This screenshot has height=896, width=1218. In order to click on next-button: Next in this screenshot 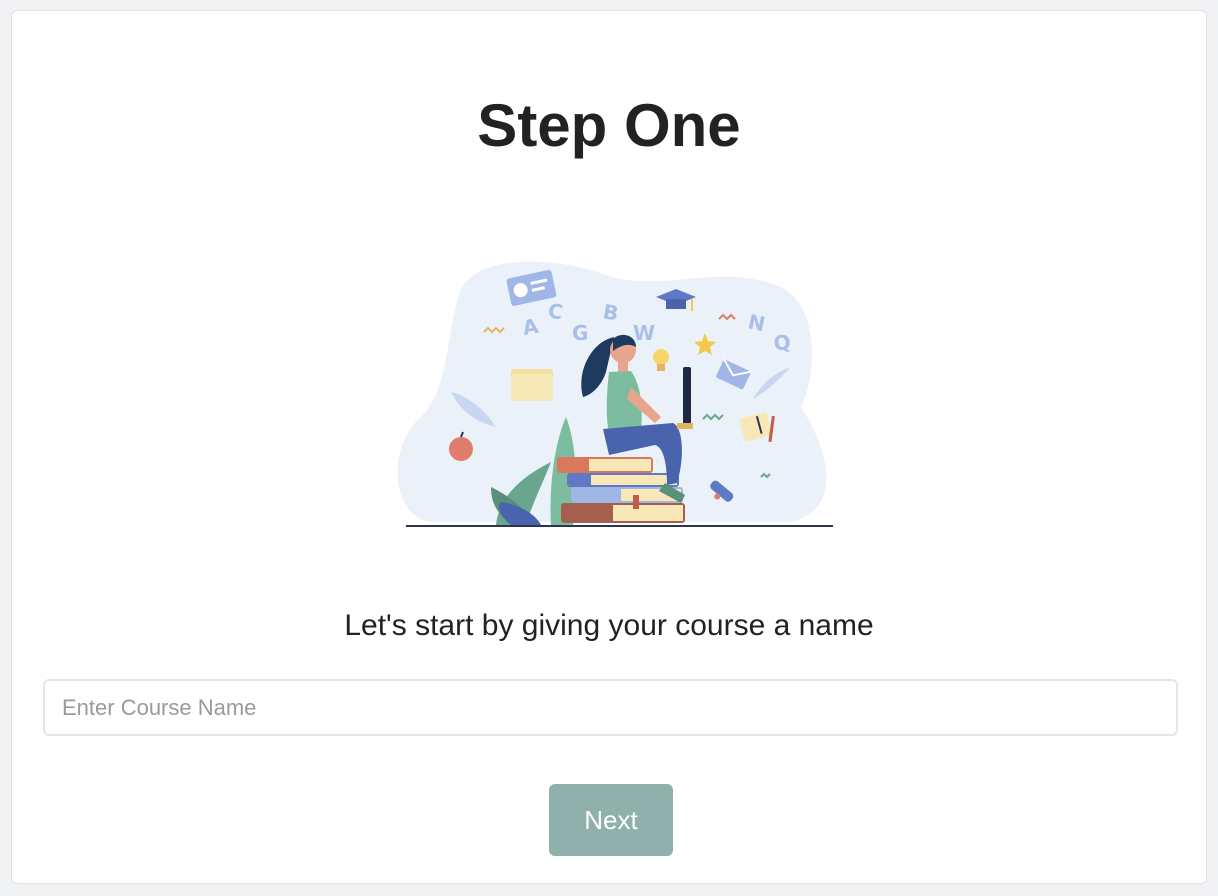, I will do `click(611, 820)`.